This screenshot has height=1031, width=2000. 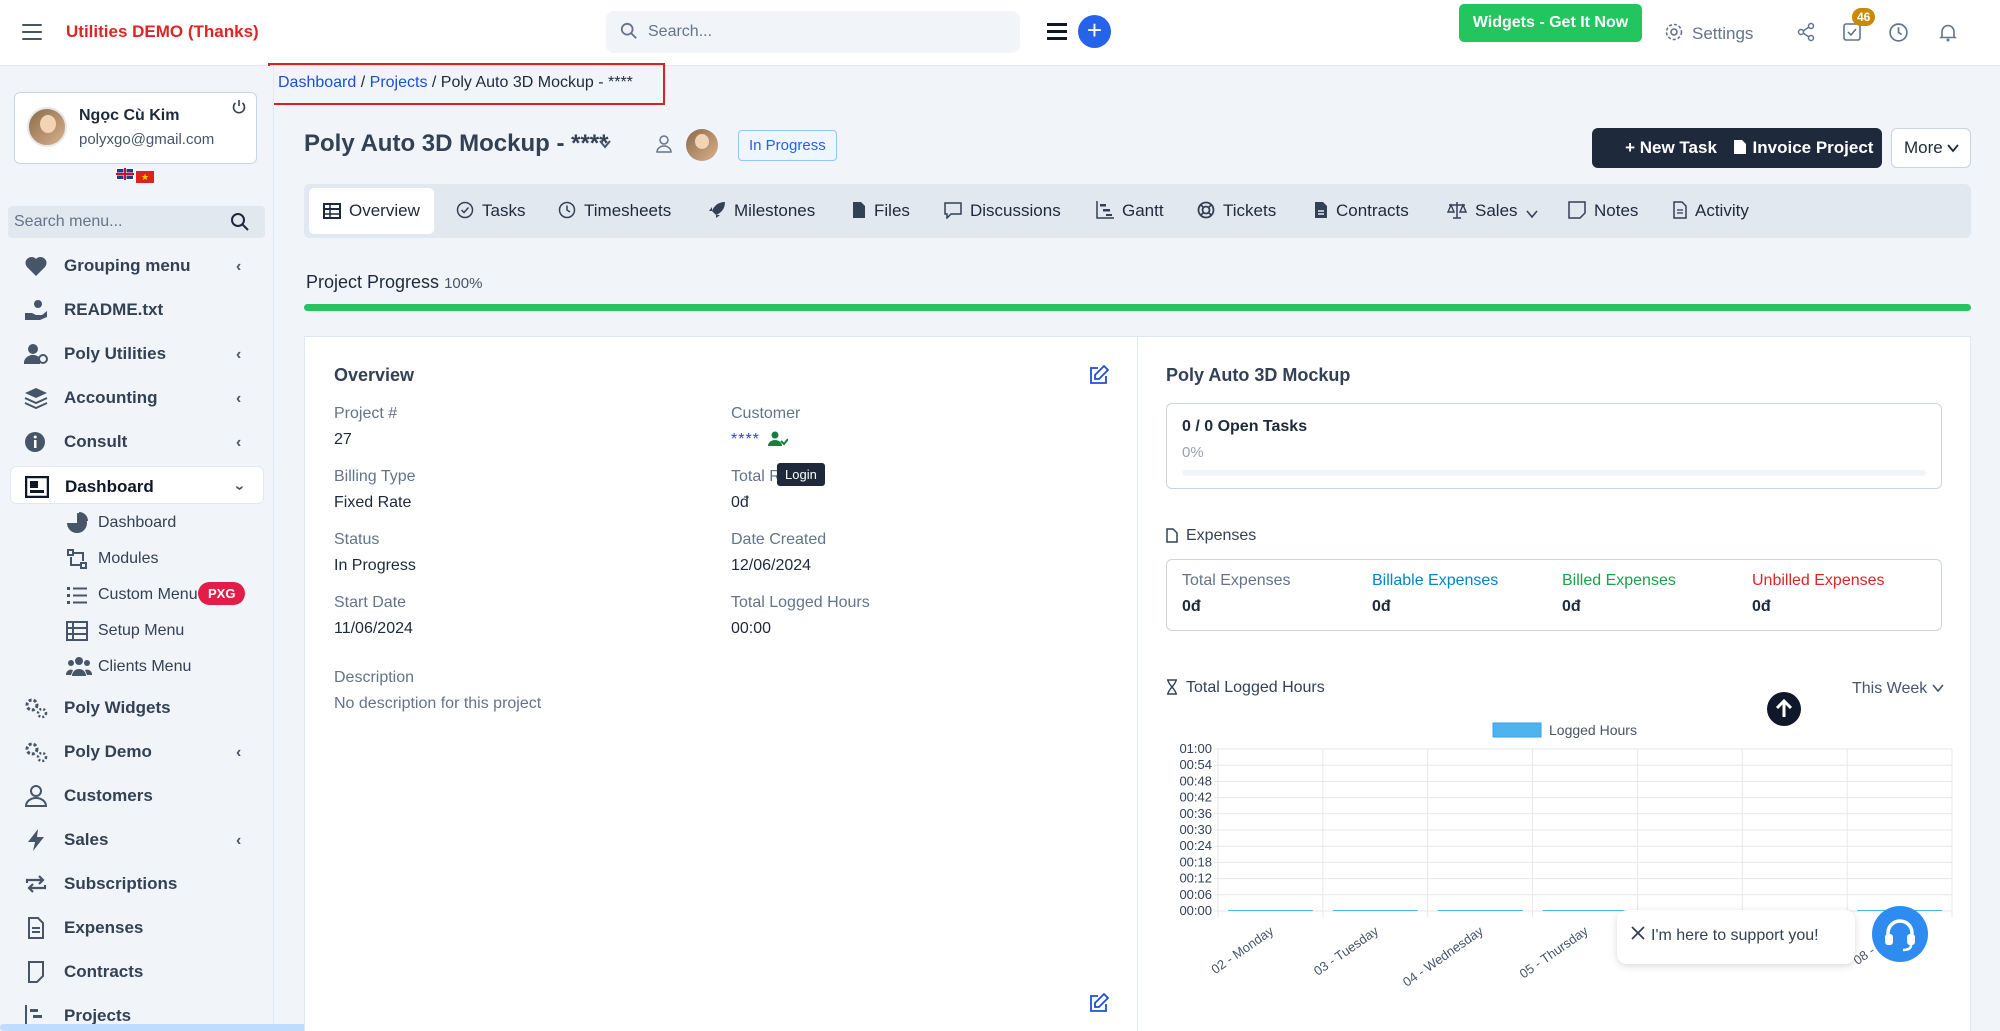 I want to click on sidebar-item-sales: Sales ‹, so click(x=137, y=839).